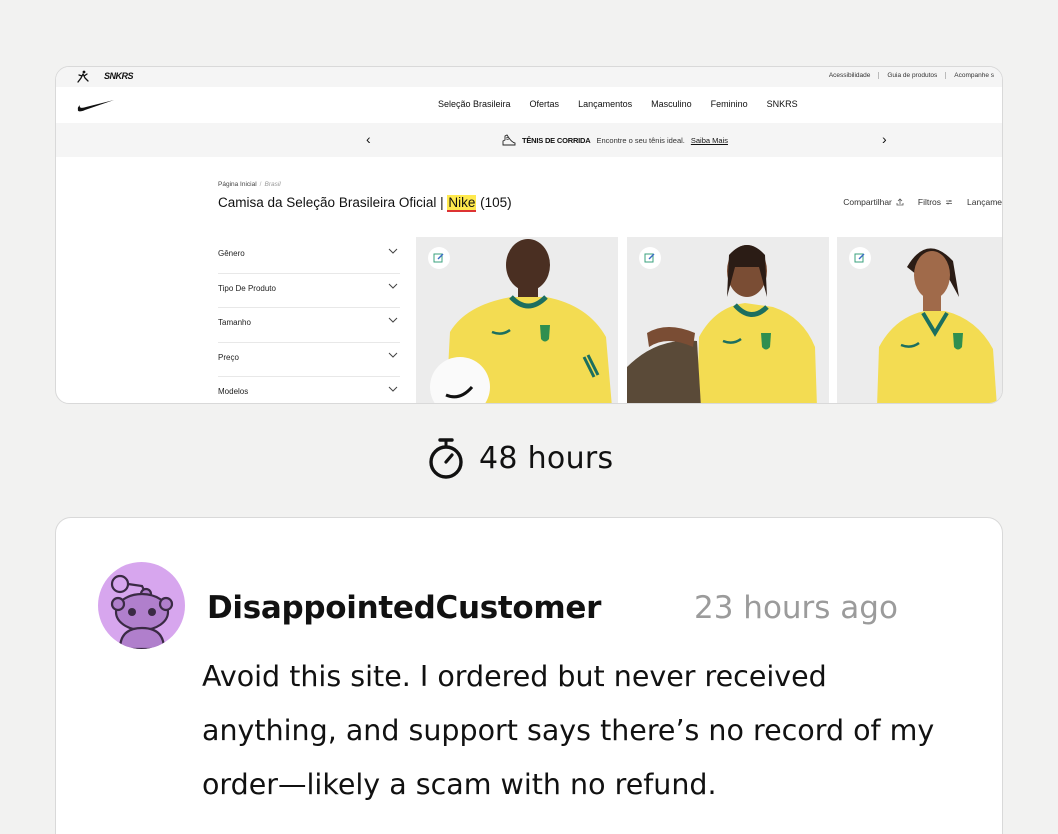  I want to click on promo-text: Encontre o seu tênis ideal., so click(640, 140).